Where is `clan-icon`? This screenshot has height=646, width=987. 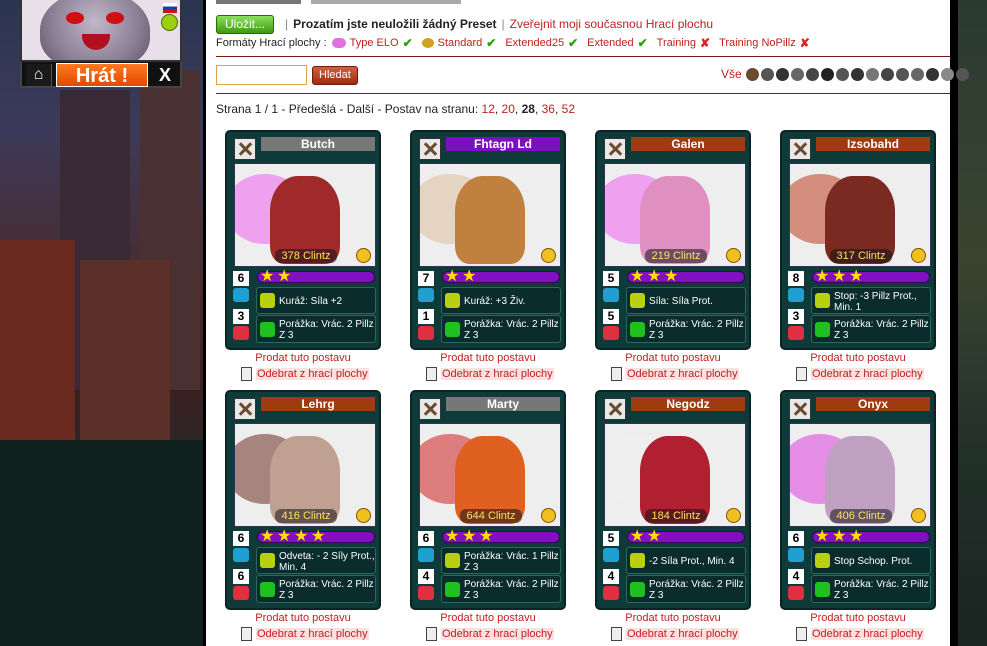
clan-icon is located at coordinates (430, 409).